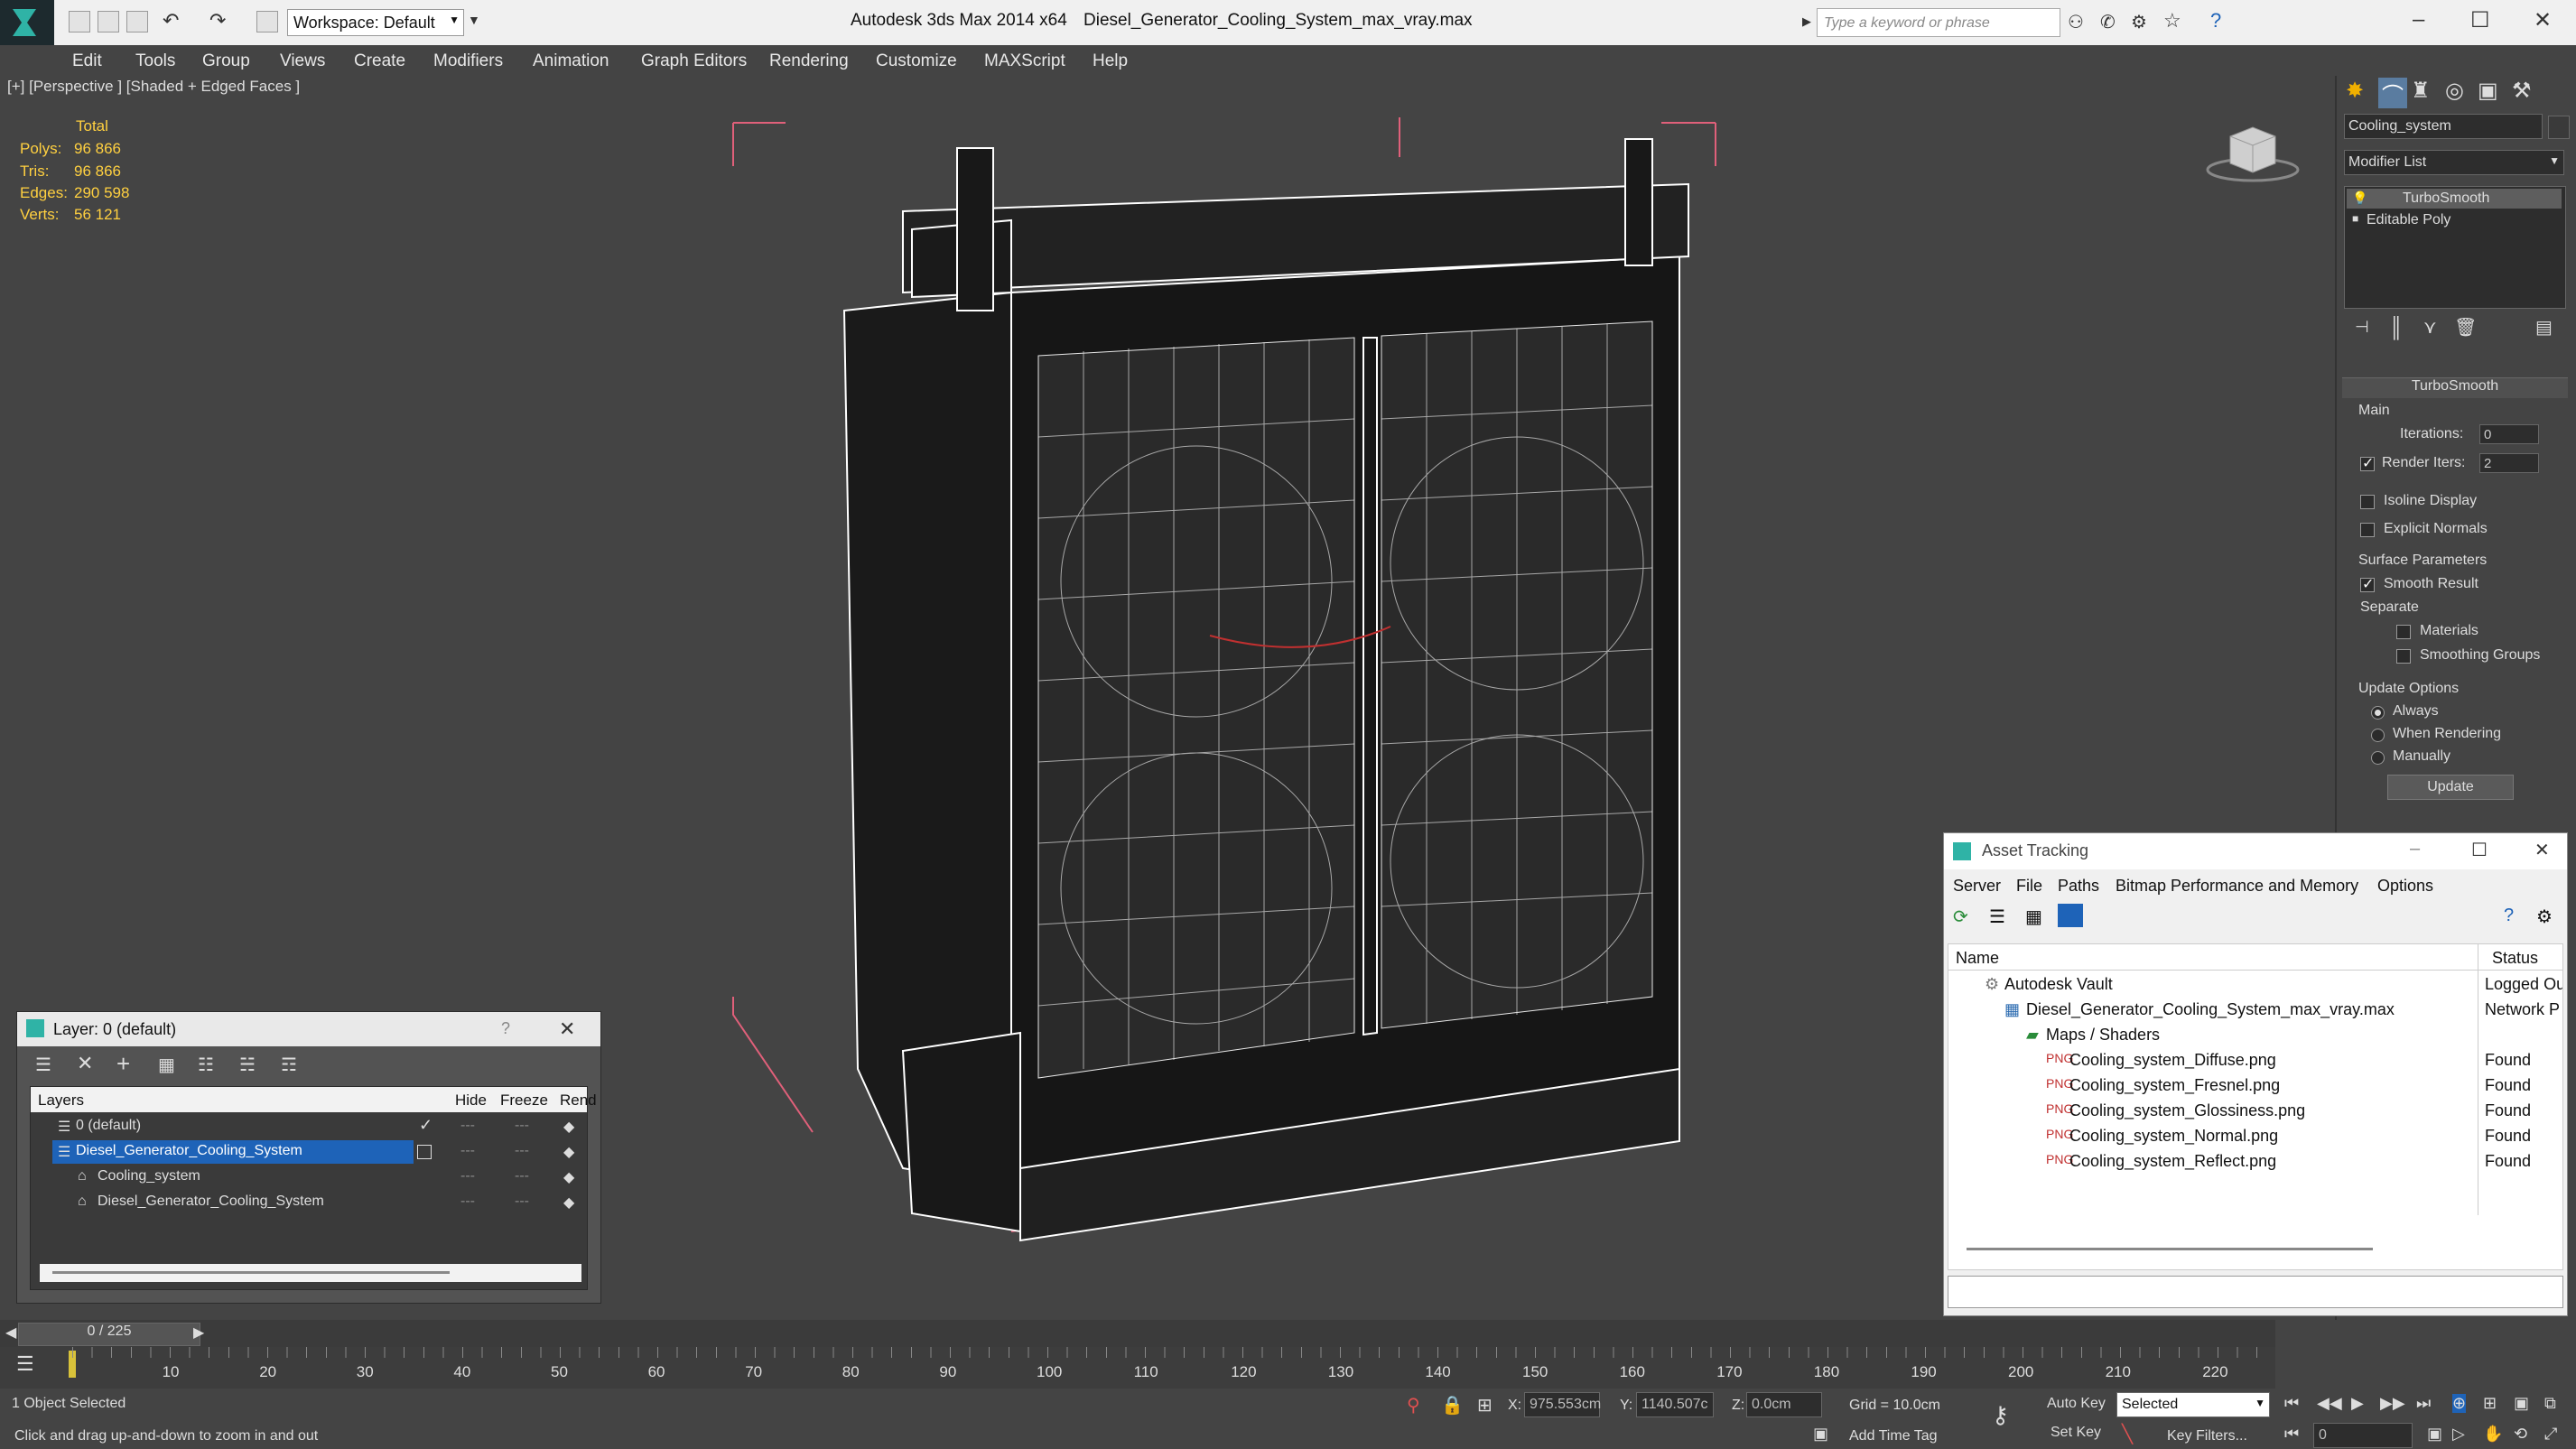 Image resolution: width=2576 pixels, height=1449 pixels. What do you see at coordinates (247, 1065) in the screenshot?
I see `hide-all-icon: ☵` at bounding box center [247, 1065].